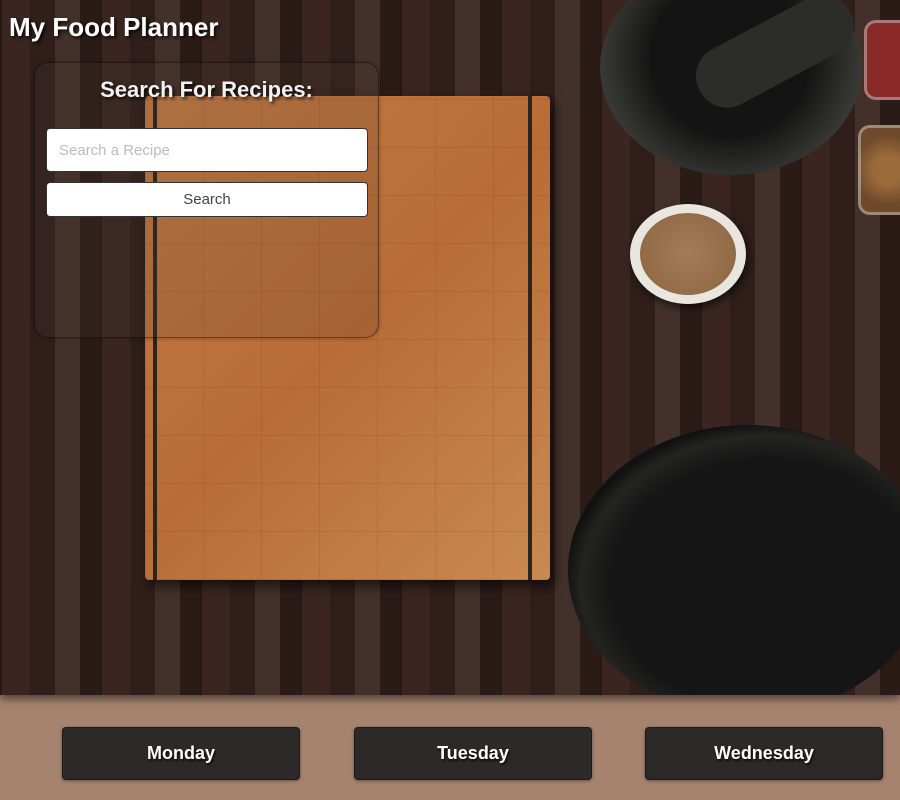  Describe the element at coordinates (764, 753) in the screenshot. I see `day-button-wednesday: Wednesday` at that location.